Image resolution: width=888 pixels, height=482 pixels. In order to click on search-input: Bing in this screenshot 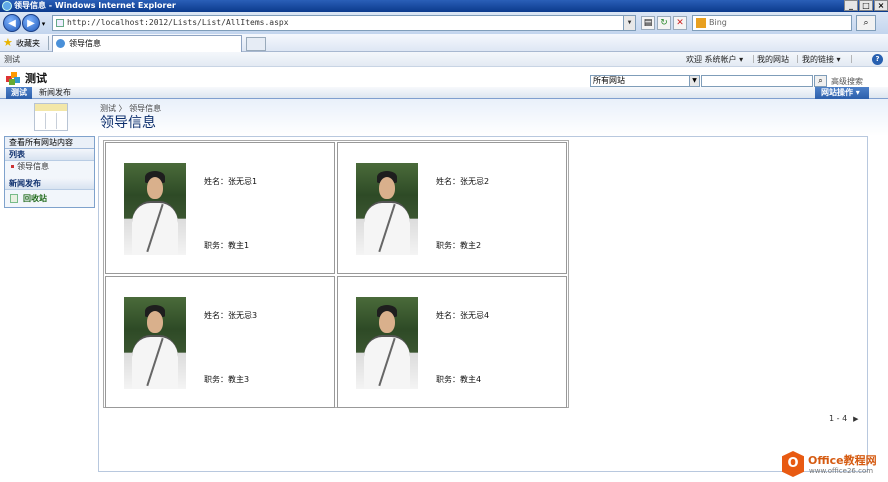, I will do `click(772, 23)`.